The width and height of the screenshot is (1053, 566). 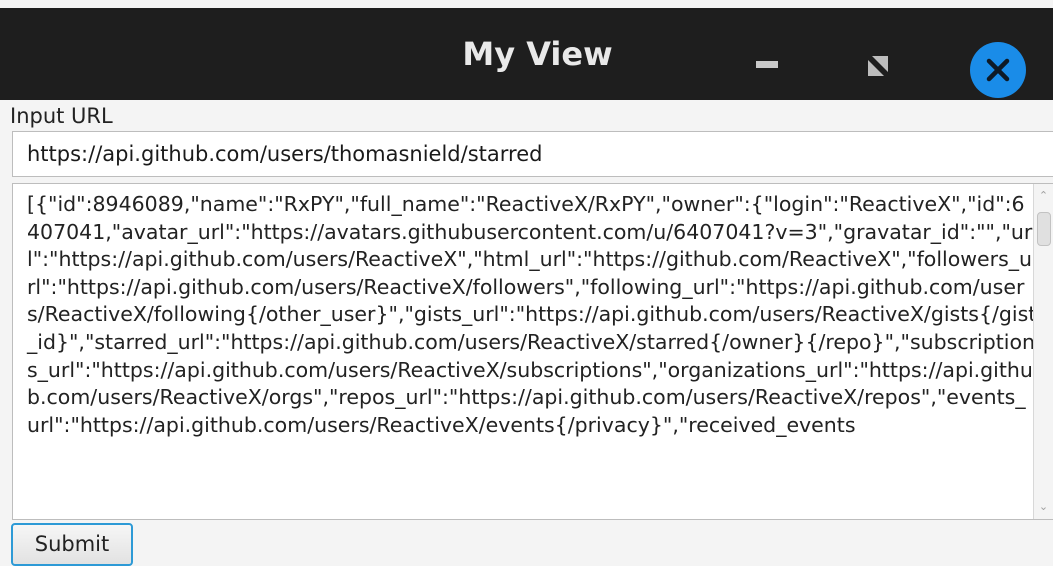 What do you see at coordinates (1043, 507) in the screenshot?
I see `scroll-down-icon: ⌄` at bounding box center [1043, 507].